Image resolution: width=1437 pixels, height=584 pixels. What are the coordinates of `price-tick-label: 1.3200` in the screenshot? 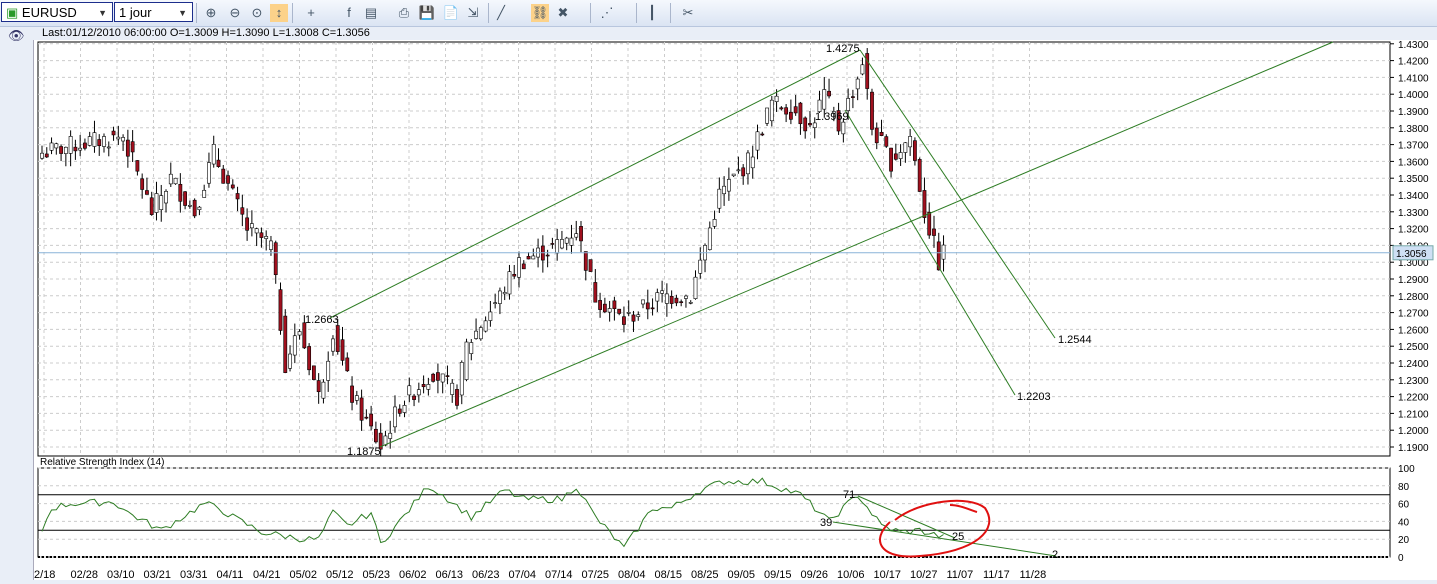 It's located at (1413, 230).